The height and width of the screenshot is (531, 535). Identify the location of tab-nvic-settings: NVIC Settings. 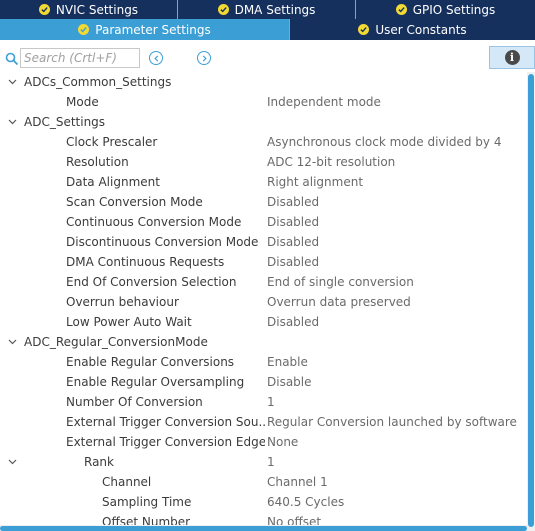
(89, 9).